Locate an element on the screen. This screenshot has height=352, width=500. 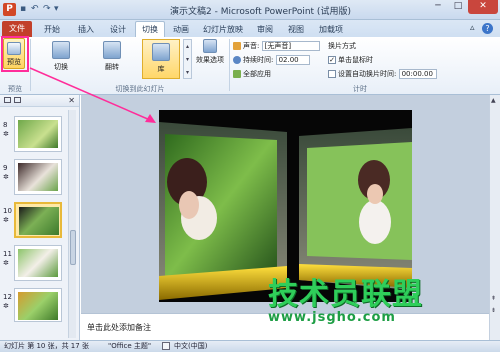
status-bar: 幻灯片 第 10 张，共 17 张 "Office 主题" 中文(中国) is located at coordinates (250, 346).